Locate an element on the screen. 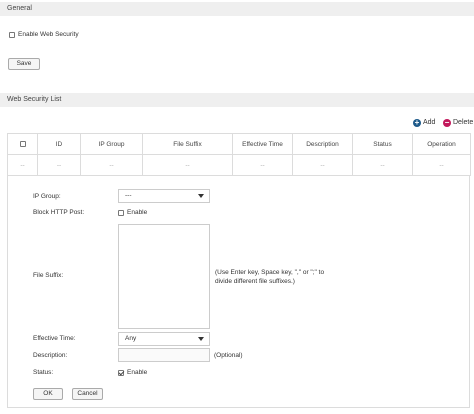 The width and height of the screenshot is (474, 414). file-suffix-hint-line1: (Use Enter key, Space key, "," or ";" to is located at coordinates (270, 272).